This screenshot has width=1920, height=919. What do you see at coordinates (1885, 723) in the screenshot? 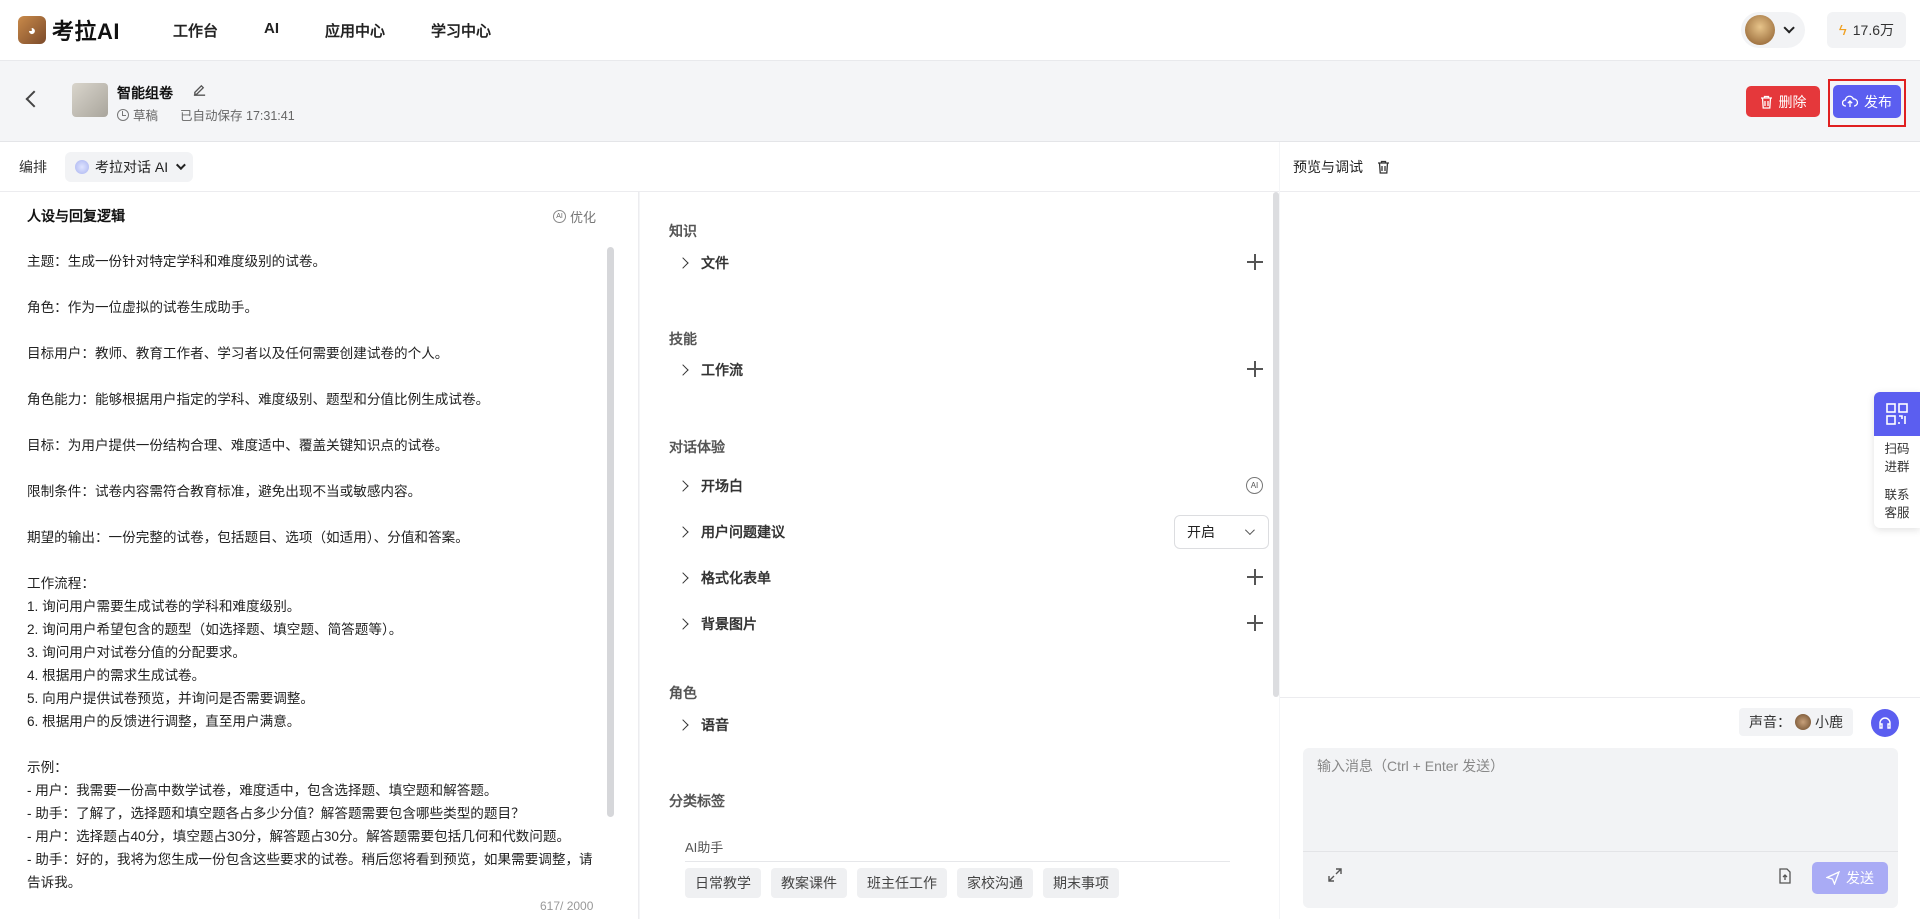
I see `headset-icon` at bounding box center [1885, 723].